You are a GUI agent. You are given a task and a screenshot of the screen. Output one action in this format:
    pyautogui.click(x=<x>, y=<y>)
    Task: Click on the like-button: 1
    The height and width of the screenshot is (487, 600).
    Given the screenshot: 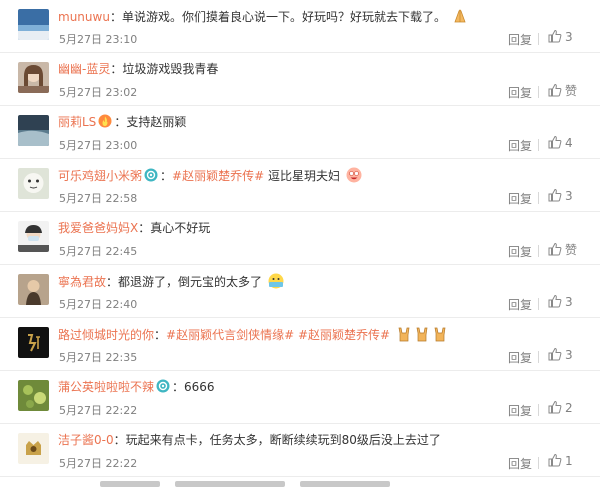 What is the action you would take?
    pyautogui.click(x=560, y=460)
    